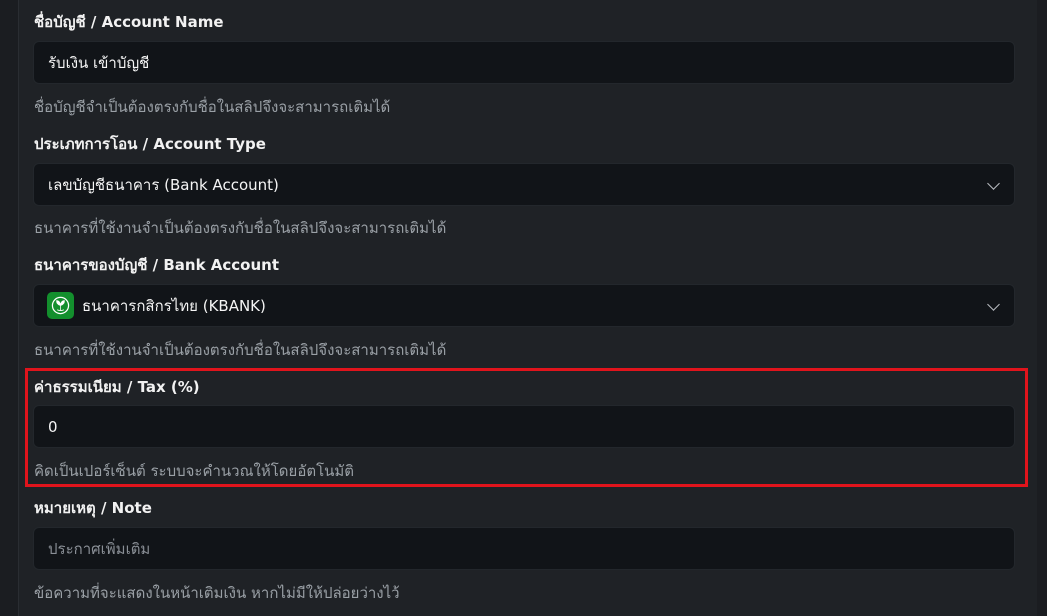 This screenshot has width=1047, height=616. What do you see at coordinates (99, 548) in the screenshot?
I see `note-placeholder: ประกาศเพิ่มเติม` at bounding box center [99, 548].